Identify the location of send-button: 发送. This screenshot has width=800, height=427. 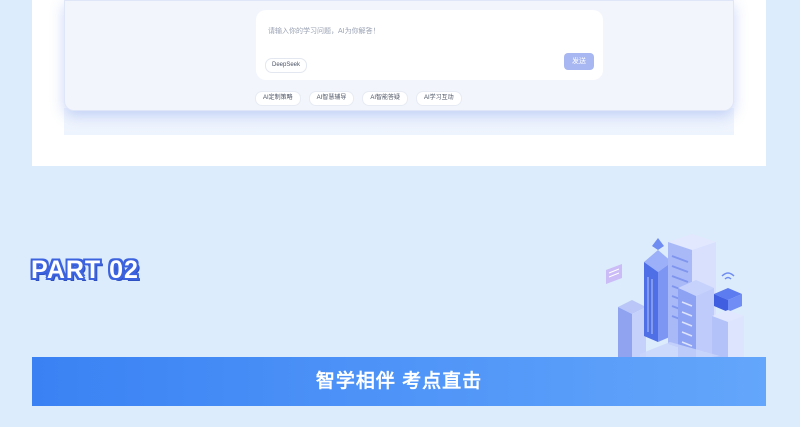
(579, 61).